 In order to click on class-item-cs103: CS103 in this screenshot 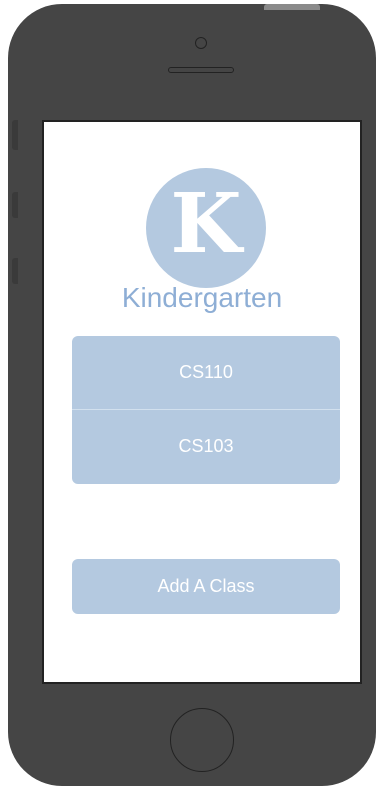, I will do `click(206, 446)`.